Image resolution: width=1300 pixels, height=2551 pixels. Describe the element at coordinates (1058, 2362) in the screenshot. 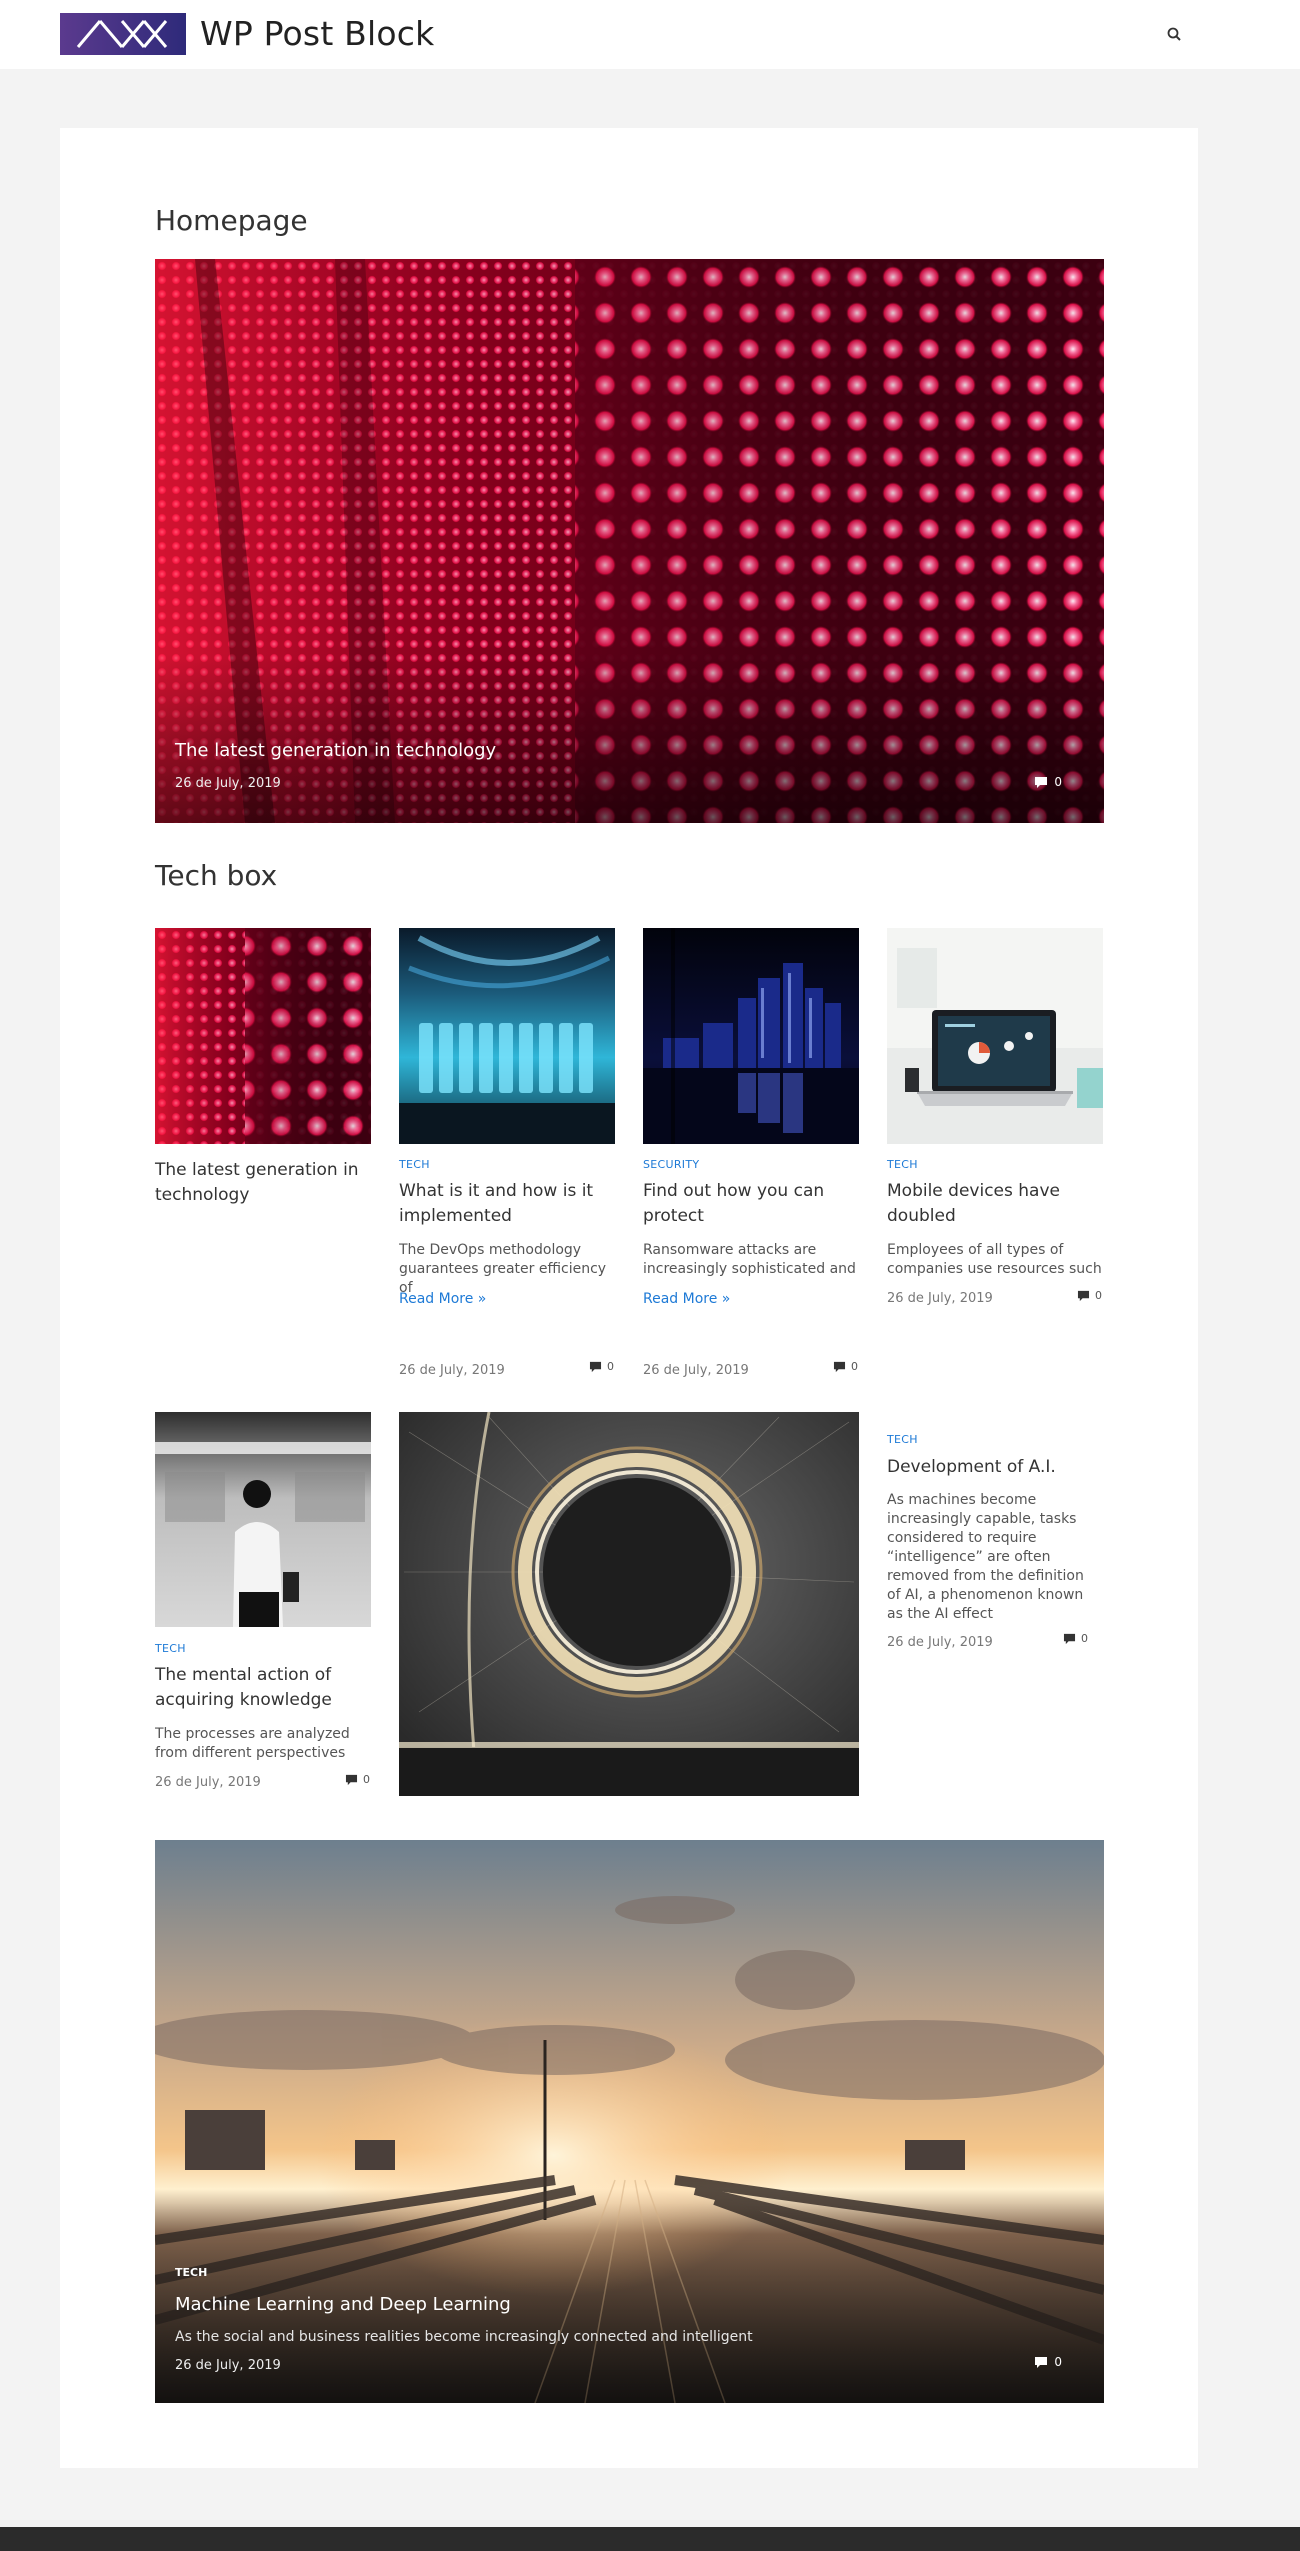

I see `featured-comments-value: 0` at that location.